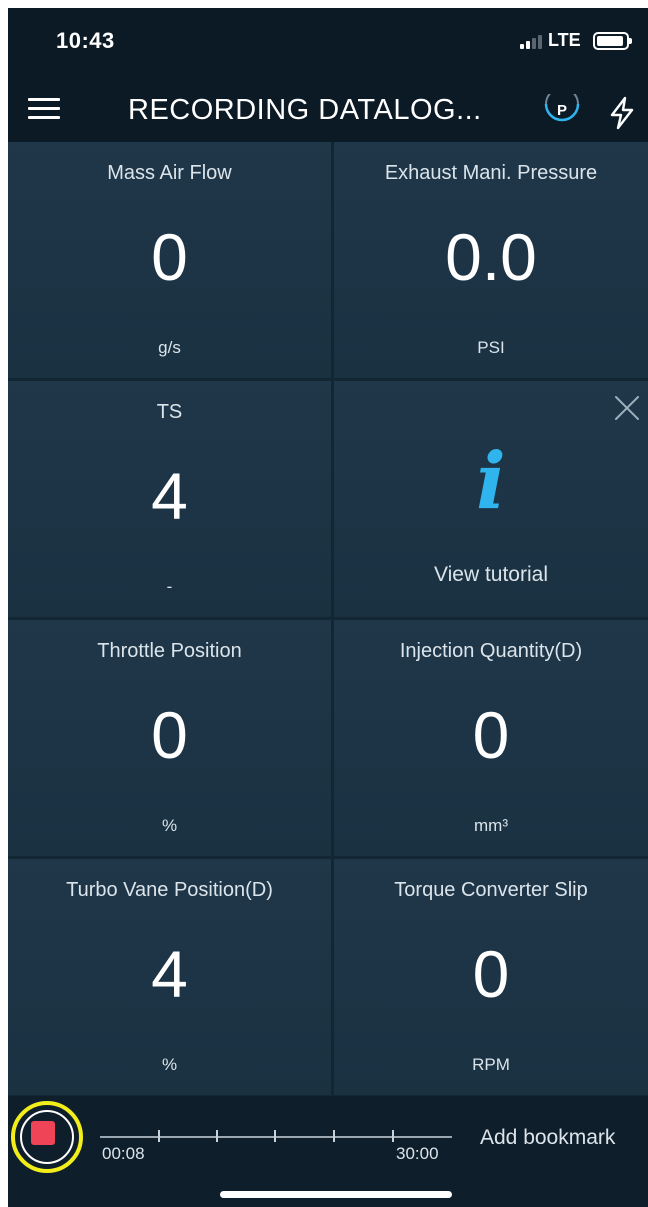 This screenshot has height=1207, width=648. I want to click on gauge-unit: -, so click(169, 586).